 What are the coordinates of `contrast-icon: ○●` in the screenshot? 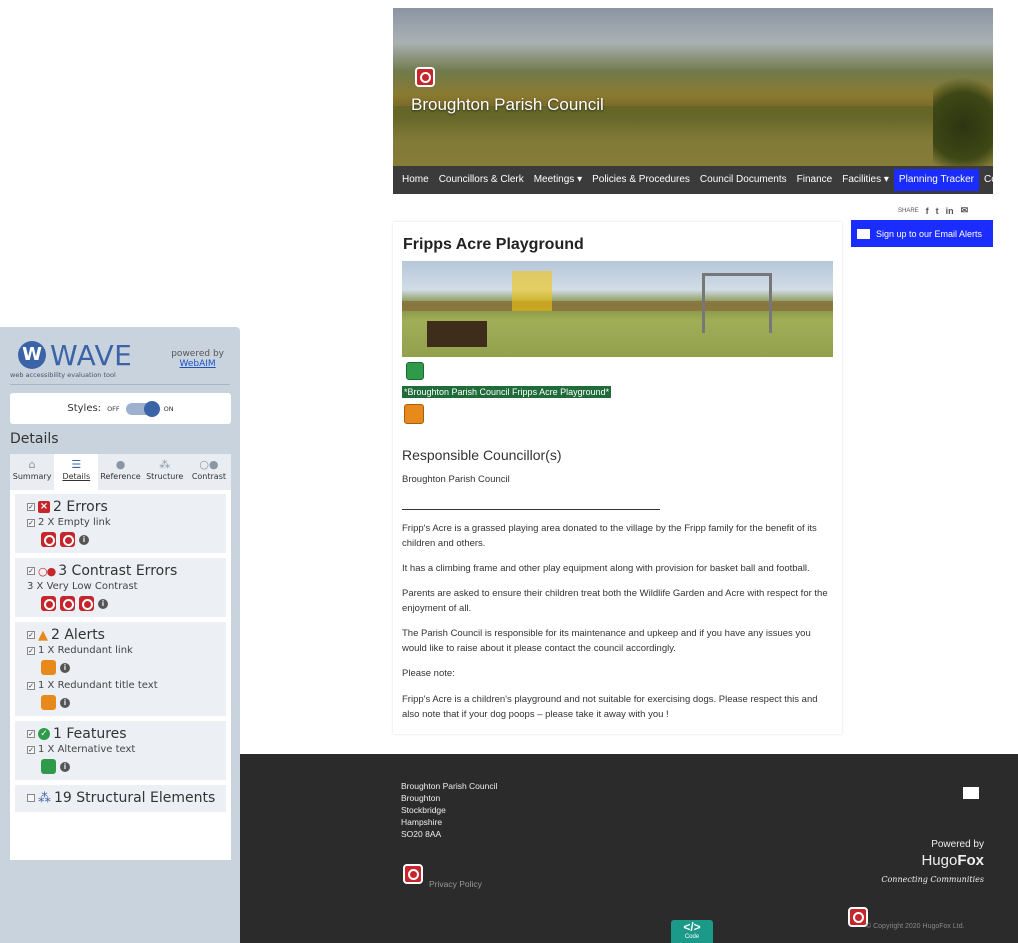 It's located at (209, 464).